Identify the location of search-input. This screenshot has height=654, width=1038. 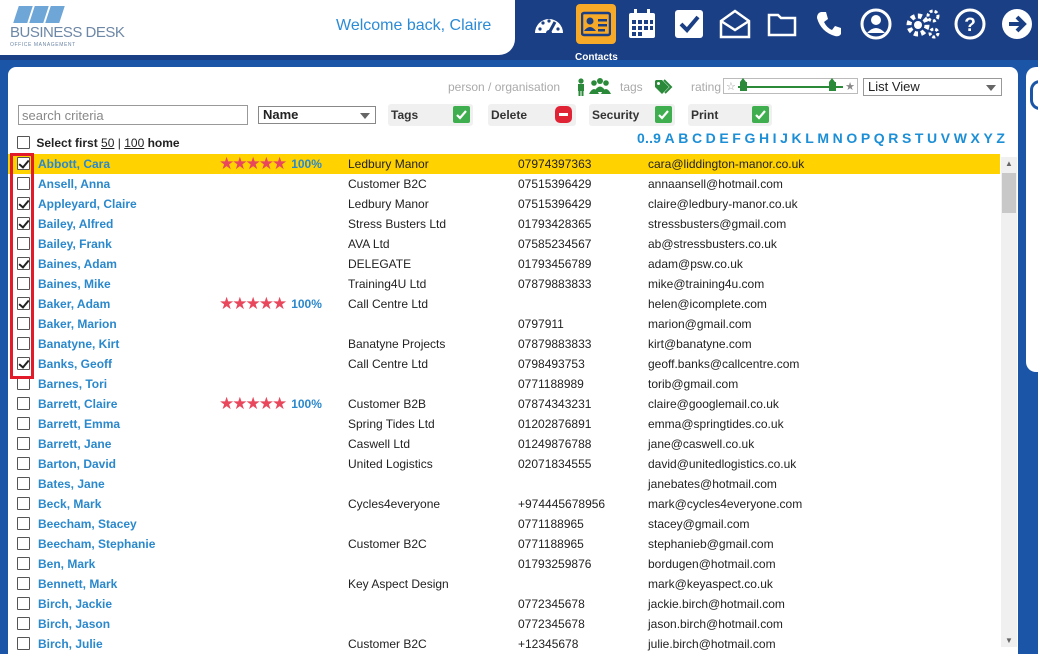
(133, 115).